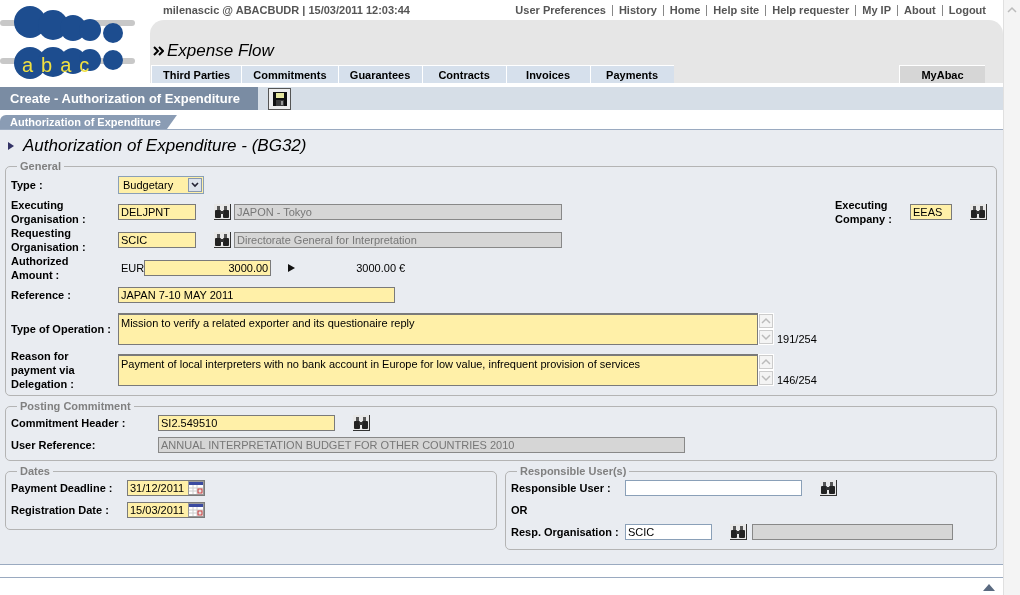  What do you see at coordinates (69, 423) in the screenshot?
I see `field-label: Commitment Header :` at bounding box center [69, 423].